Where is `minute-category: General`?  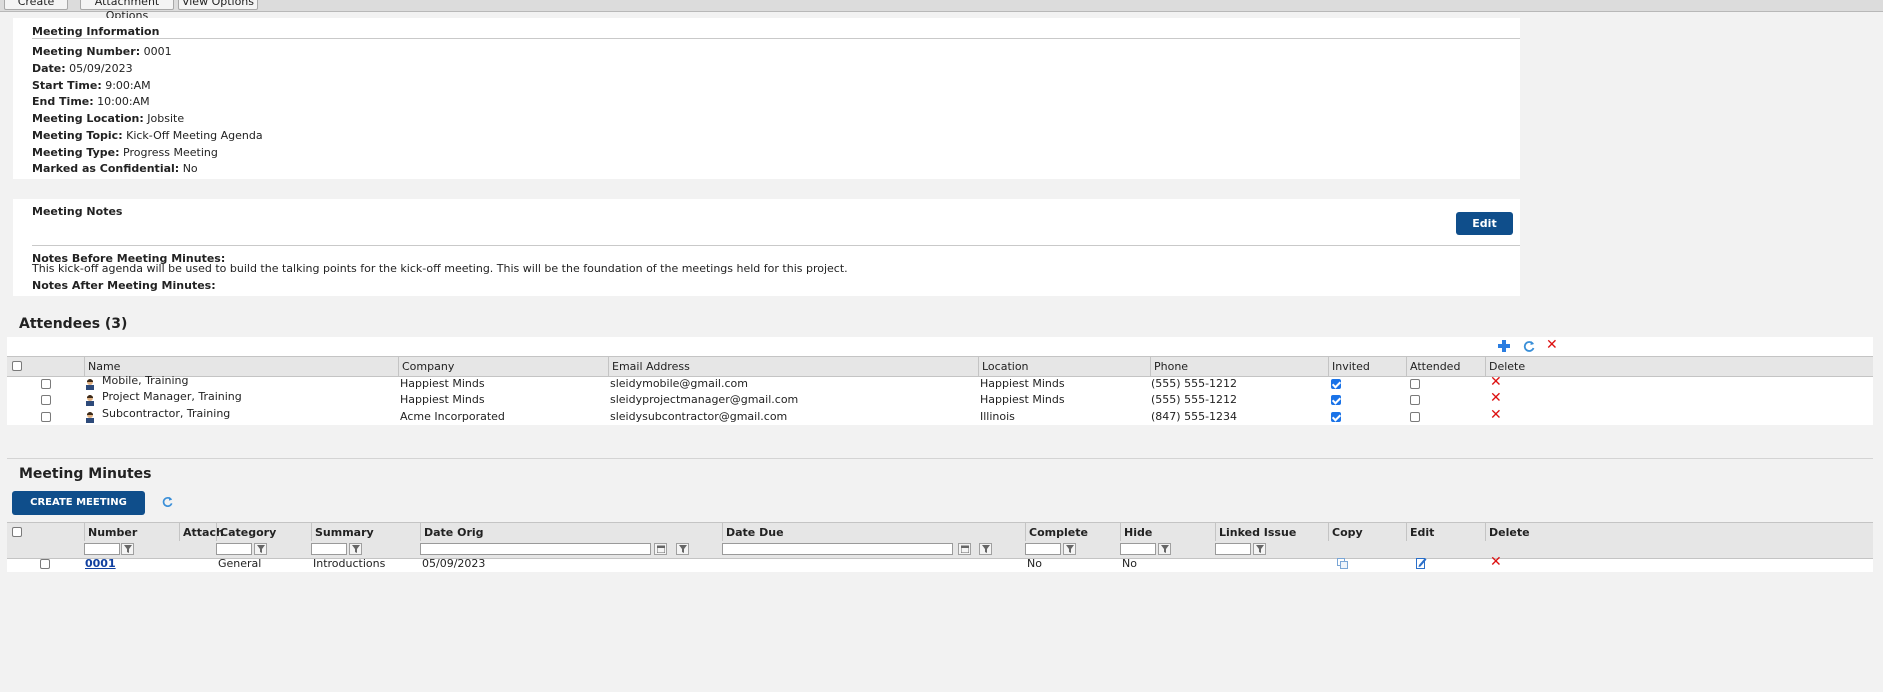 minute-category: General is located at coordinates (240, 563).